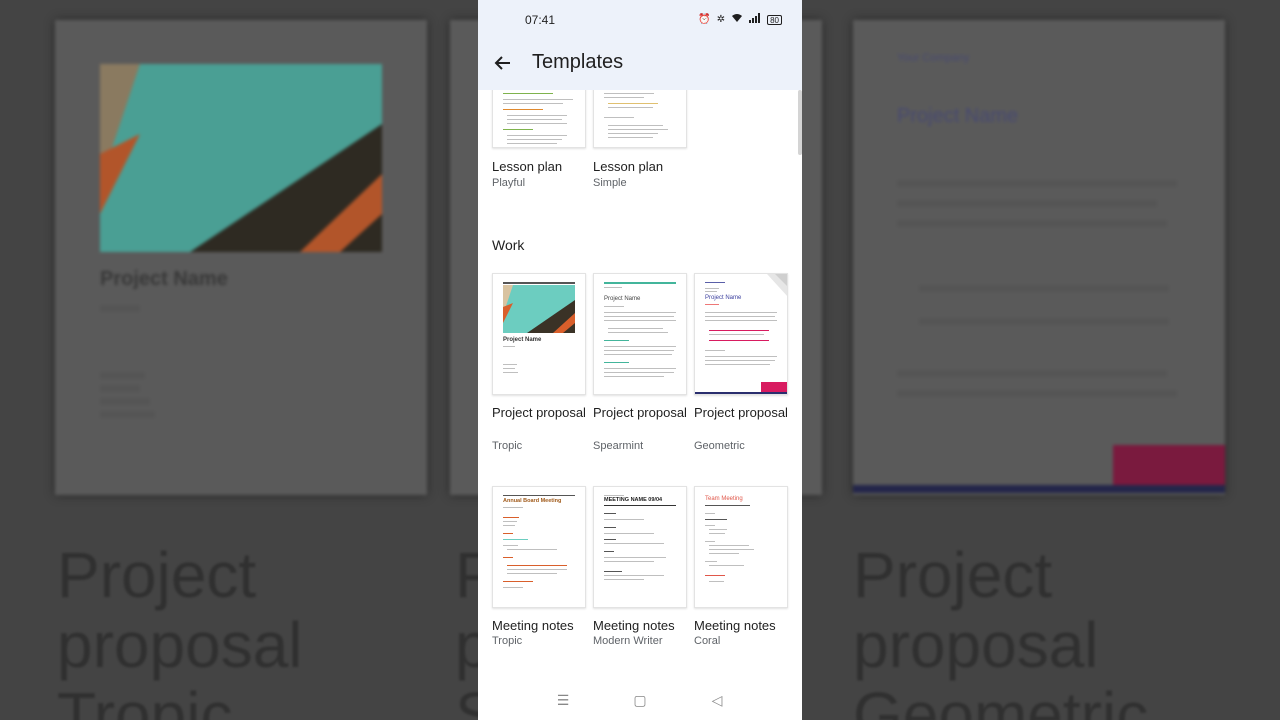 This screenshot has height=720, width=1280. What do you see at coordinates (539, 334) in the screenshot?
I see `template-thumbnail-project-proposal-tropic: Project Name` at bounding box center [539, 334].